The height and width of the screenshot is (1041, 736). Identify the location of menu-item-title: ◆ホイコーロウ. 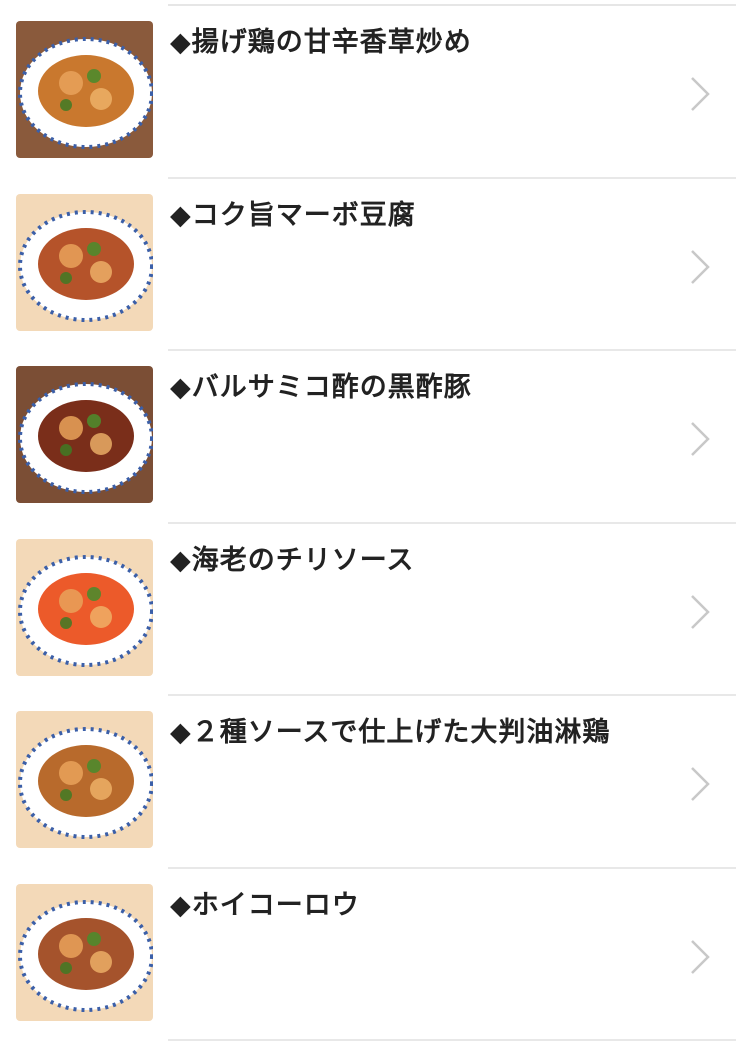
(265, 902).